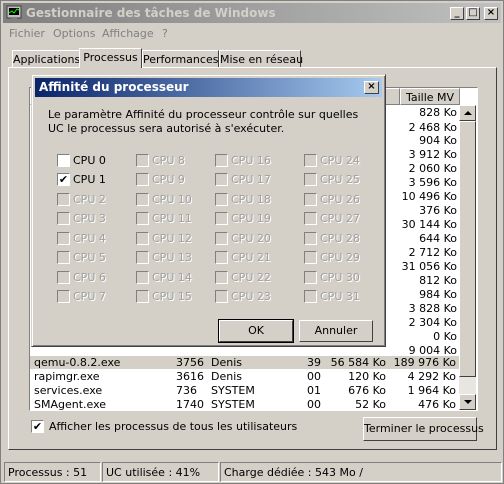  Describe the element at coordinates (89, 296) in the screenshot. I see `cpu-7-label: CPU 7` at that location.